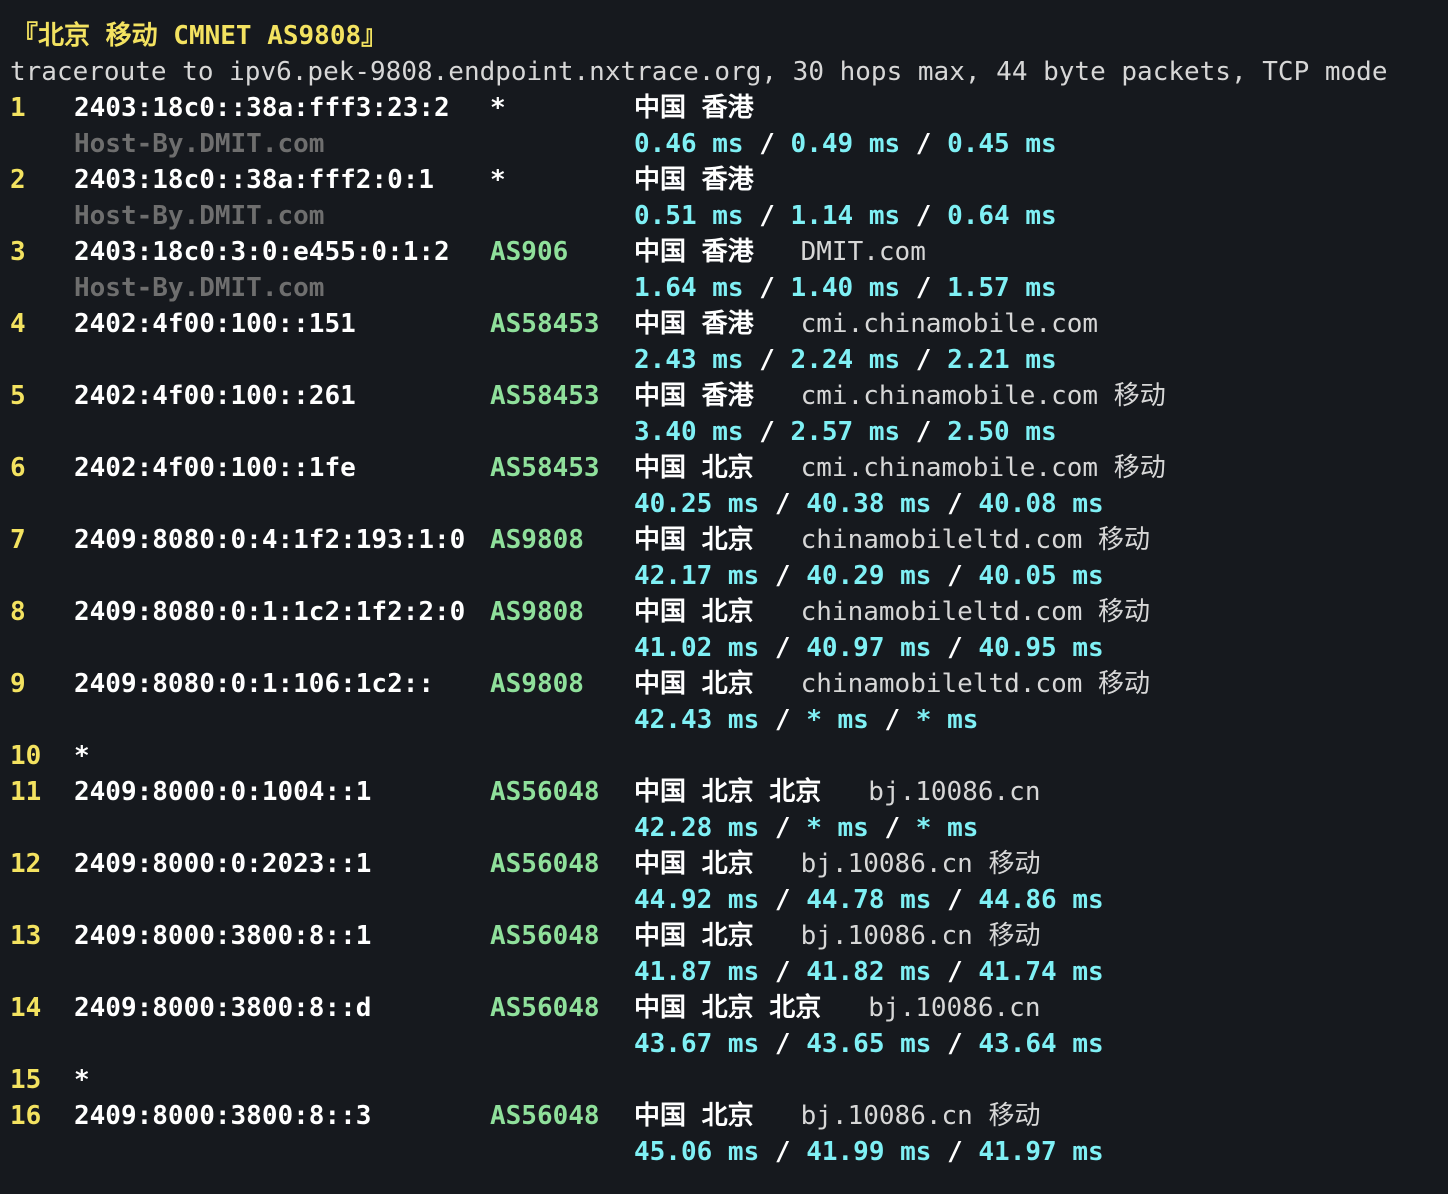 This screenshot has width=1448, height=1194. I want to click on rtt-value: 1.57 ms, so click(1002, 288).